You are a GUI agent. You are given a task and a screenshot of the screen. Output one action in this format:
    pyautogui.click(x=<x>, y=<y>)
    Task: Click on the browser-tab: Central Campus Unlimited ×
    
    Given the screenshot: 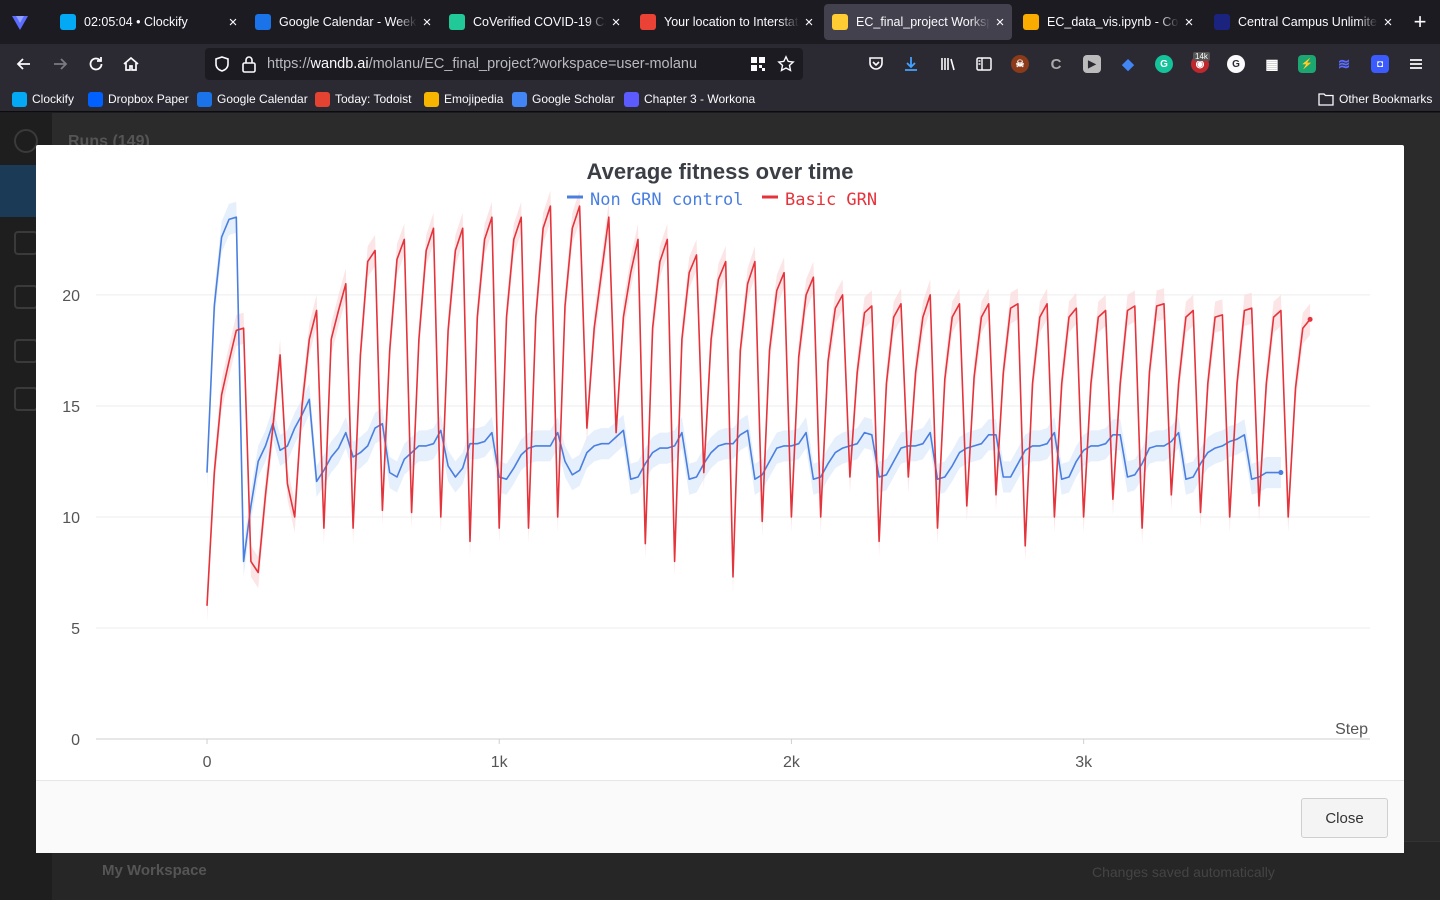 What is the action you would take?
    pyautogui.click(x=1303, y=22)
    